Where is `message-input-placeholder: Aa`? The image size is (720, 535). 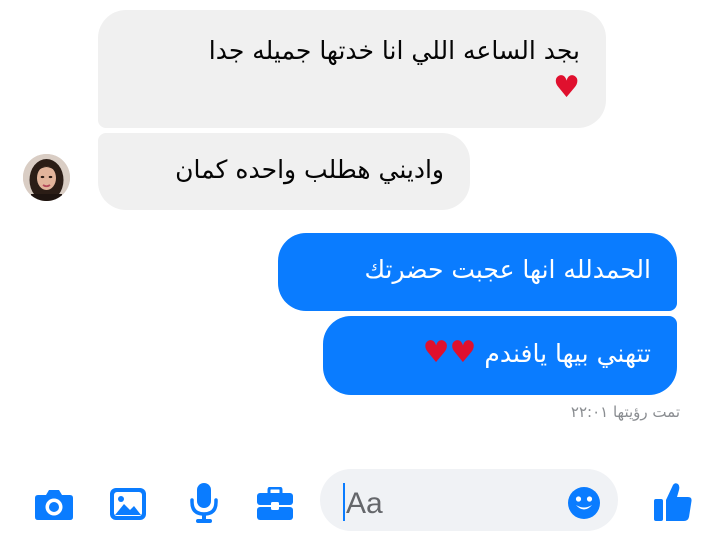 message-input-placeholder: Aa is located at coordinates (364, 504).